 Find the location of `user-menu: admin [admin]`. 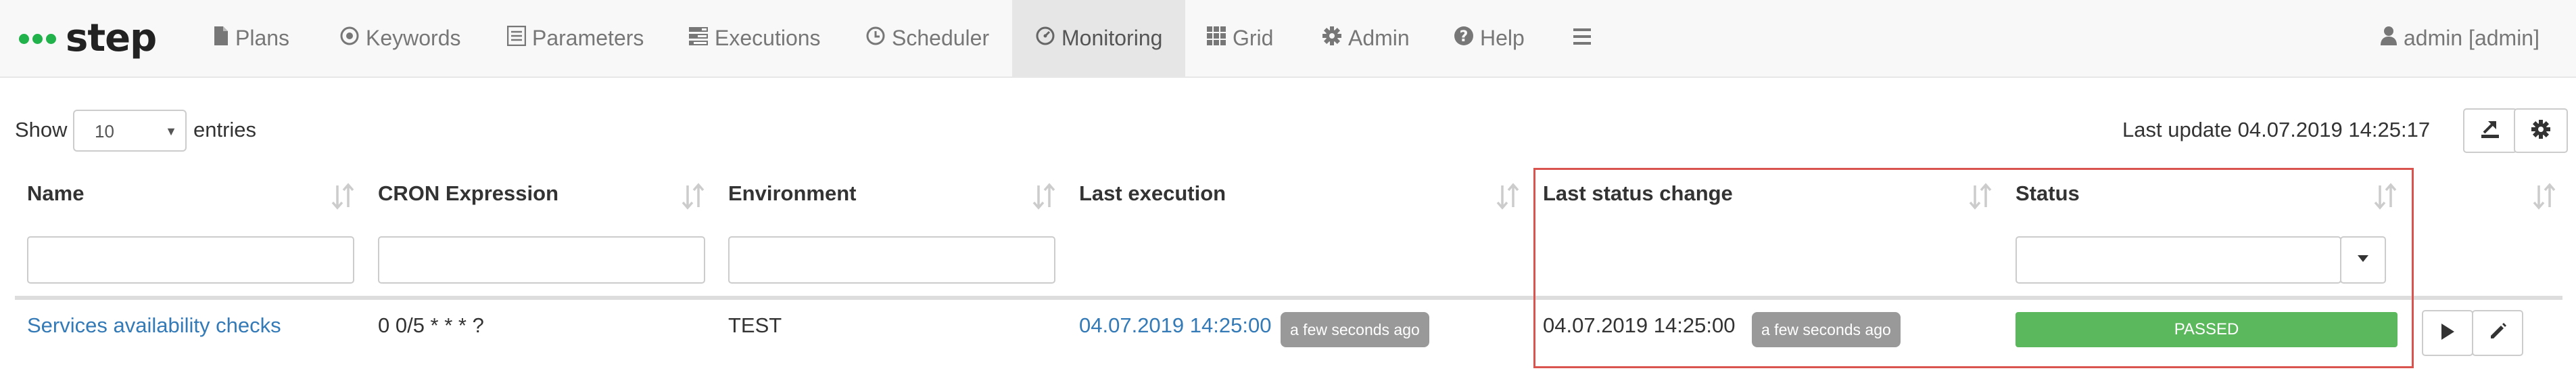

user-menu: admin [admin] is located at coordinates (2459, 38).